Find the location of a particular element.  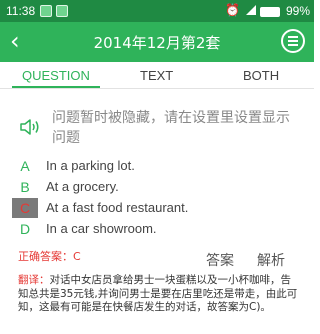

option-letter: B is located at coordinates (25, 187).